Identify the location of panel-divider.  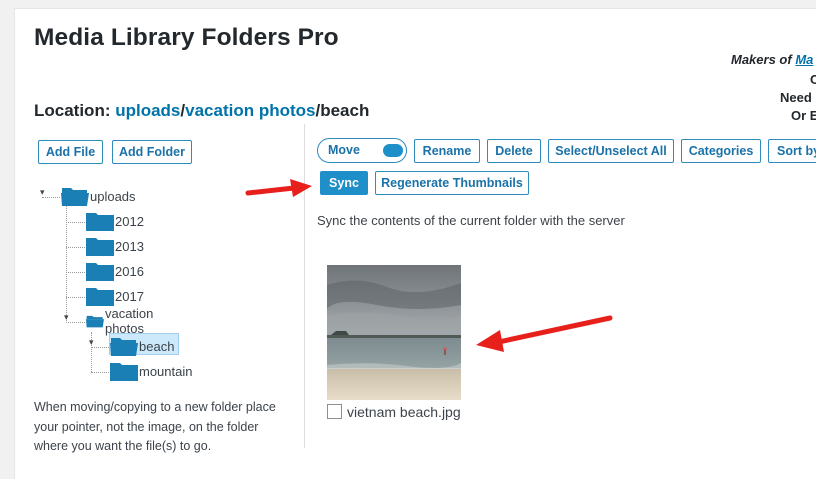
(304, 286).